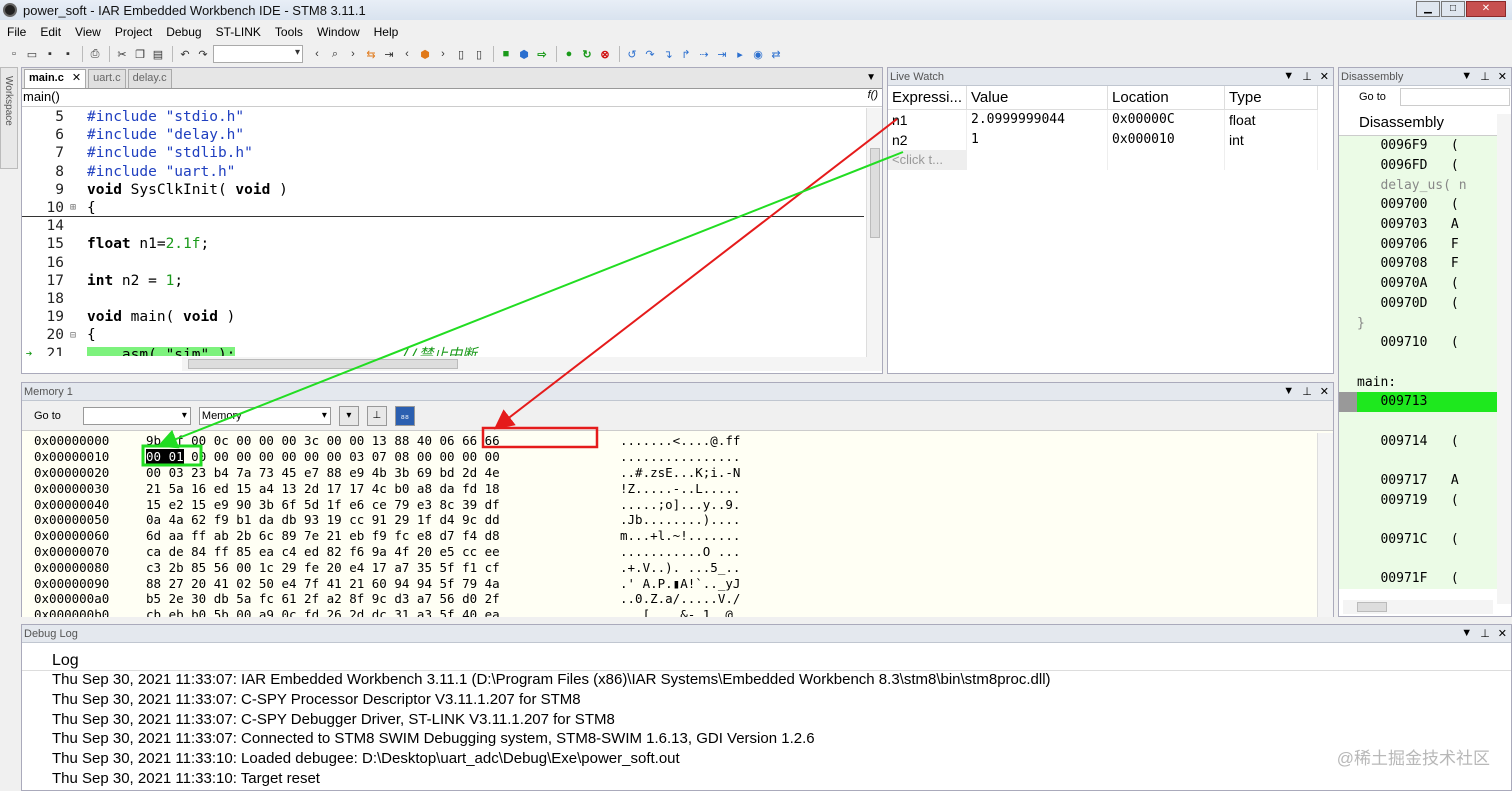 The width and height of the screenshot is (1512, 791). I want to click on nav-forward-icon: ›, so click(443, 54).